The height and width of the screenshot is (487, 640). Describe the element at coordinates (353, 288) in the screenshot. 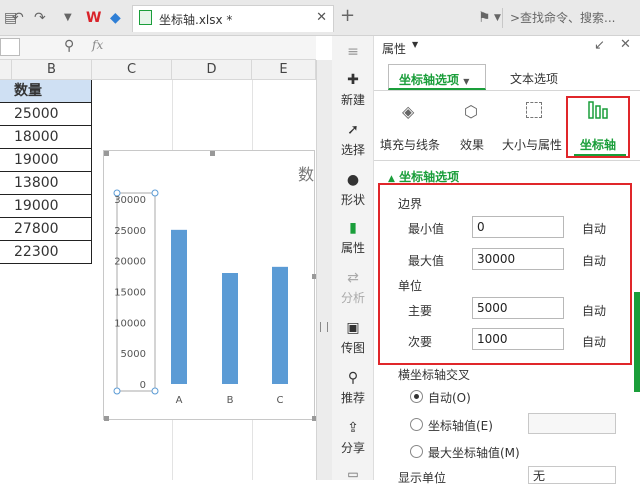

I see `sidebar-item-analyze: ⇄ 分析` at that location.